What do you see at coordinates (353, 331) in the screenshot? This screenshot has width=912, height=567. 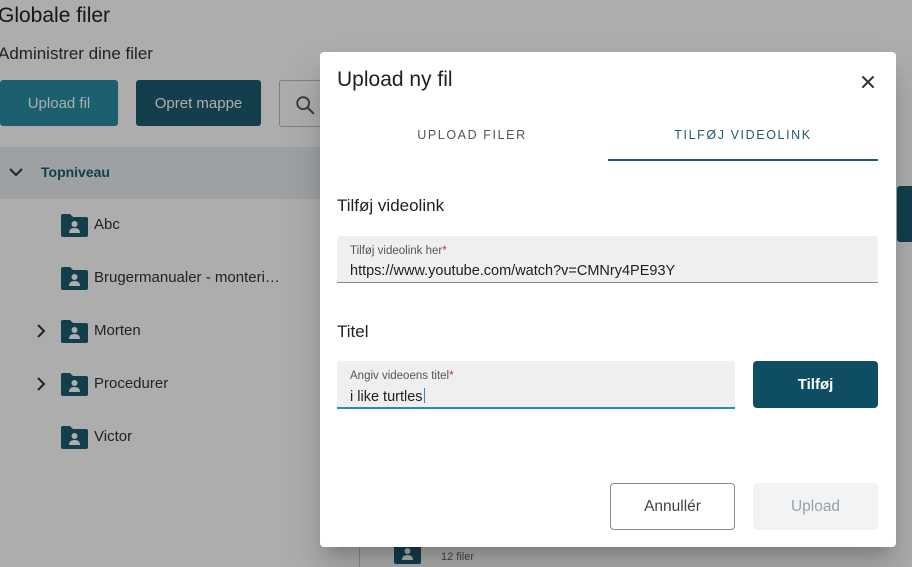 I see `title-section-title: Titel` at bounding box center [353, 331].